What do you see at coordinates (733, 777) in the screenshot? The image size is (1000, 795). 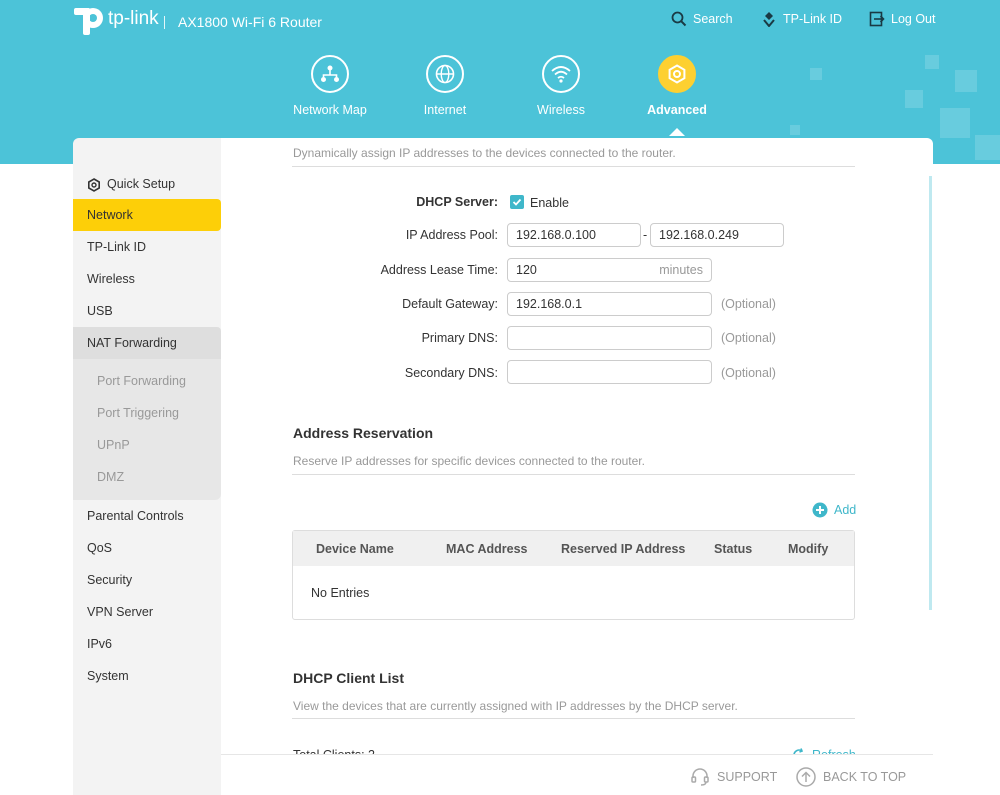 I see `support-link: SUPPORT` at bounding box center [733, 777].